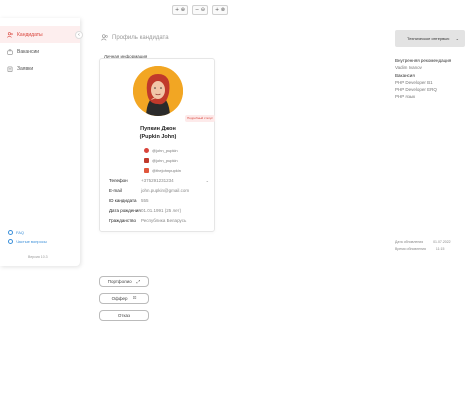 This screenshot has height=419, width=474. I want to click on vacancy-item: PHP язык, so click(405, 97).